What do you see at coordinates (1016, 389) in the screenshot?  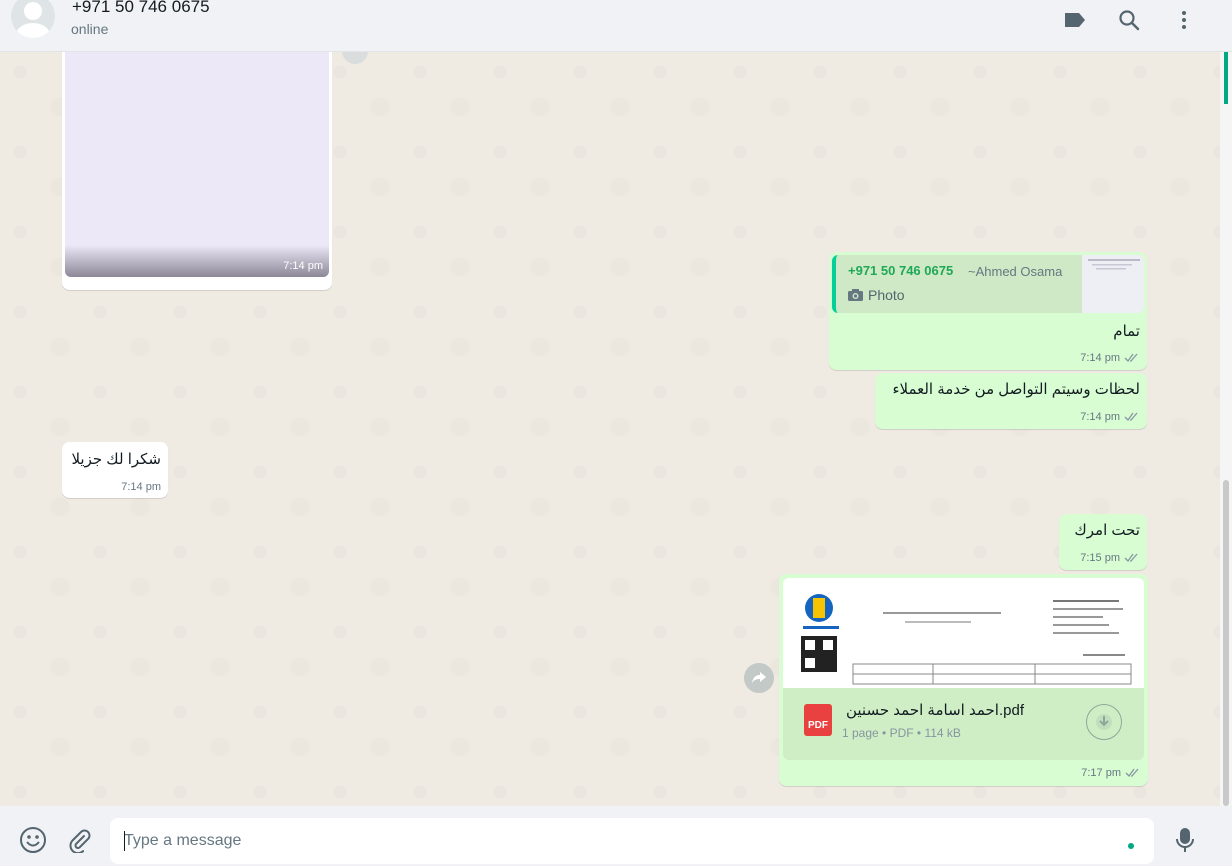 I see `message-text: لحظات وسيتم التواصل من خدمة العملاء` at bounding box center [1016, 389].